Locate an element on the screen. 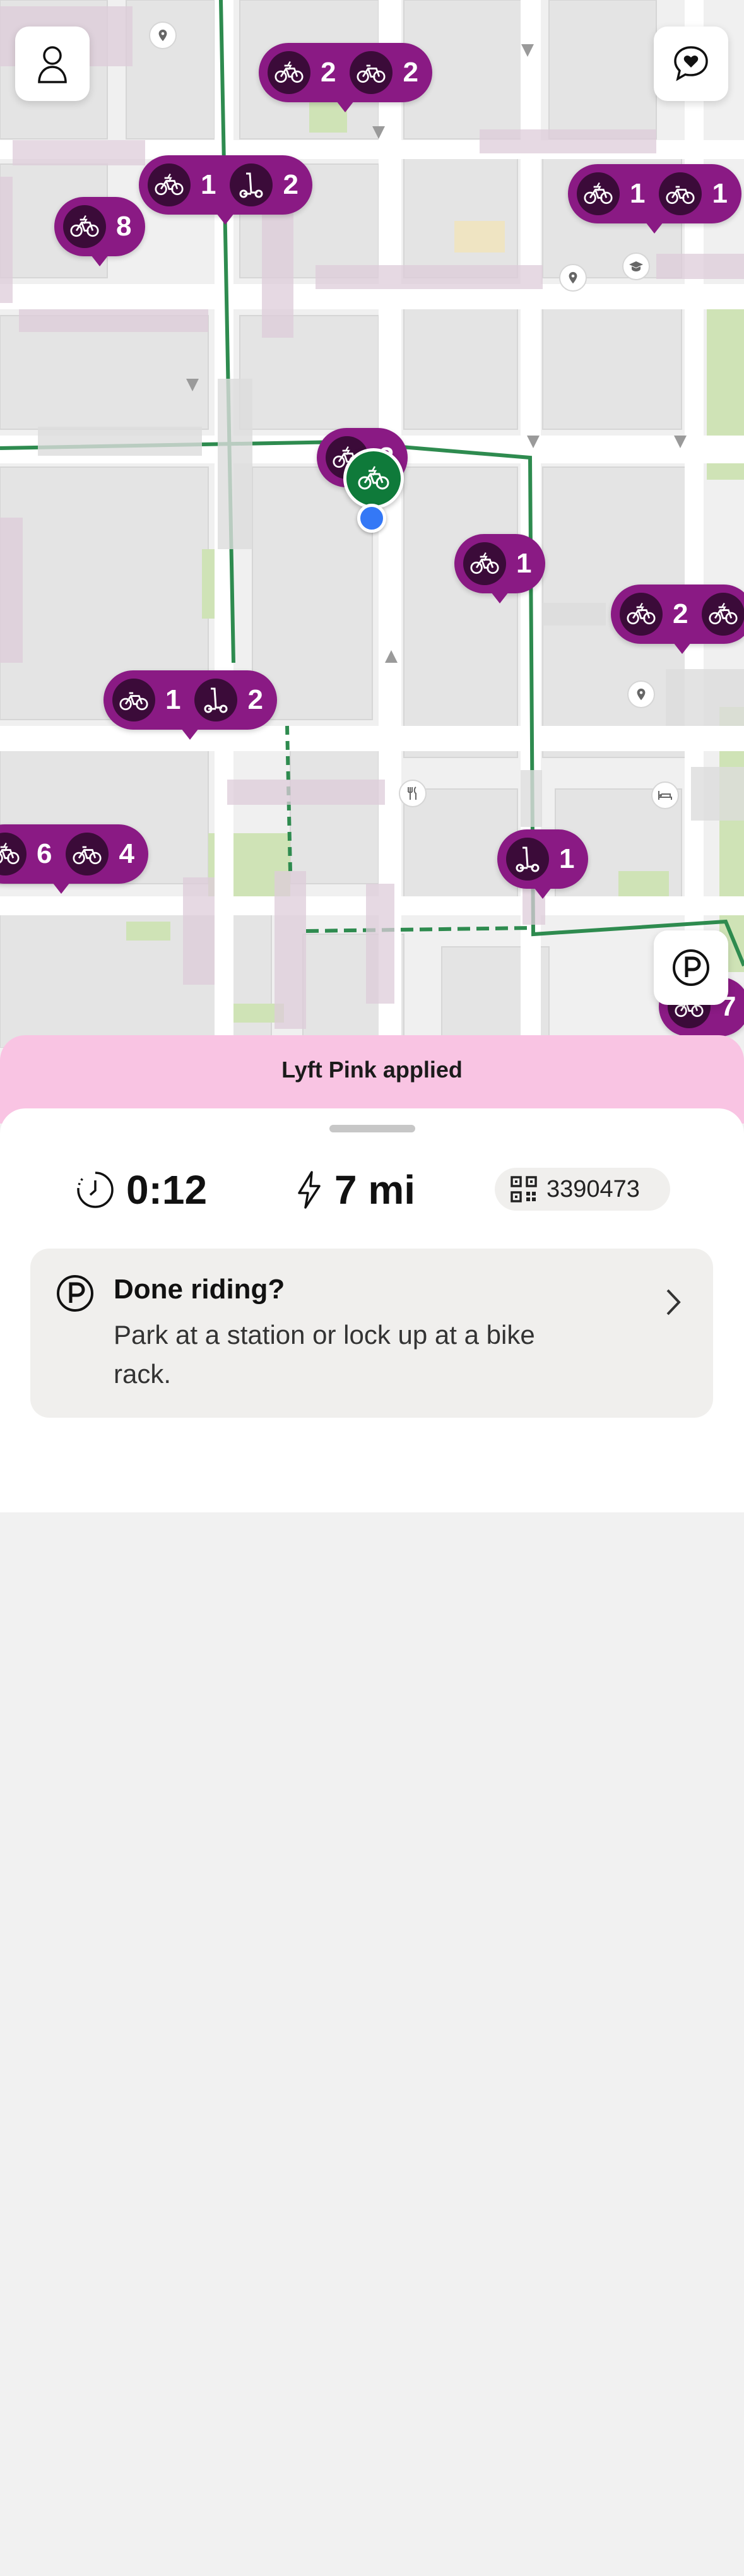  range-value: 7 mi is located at coordinates (375, 1190).